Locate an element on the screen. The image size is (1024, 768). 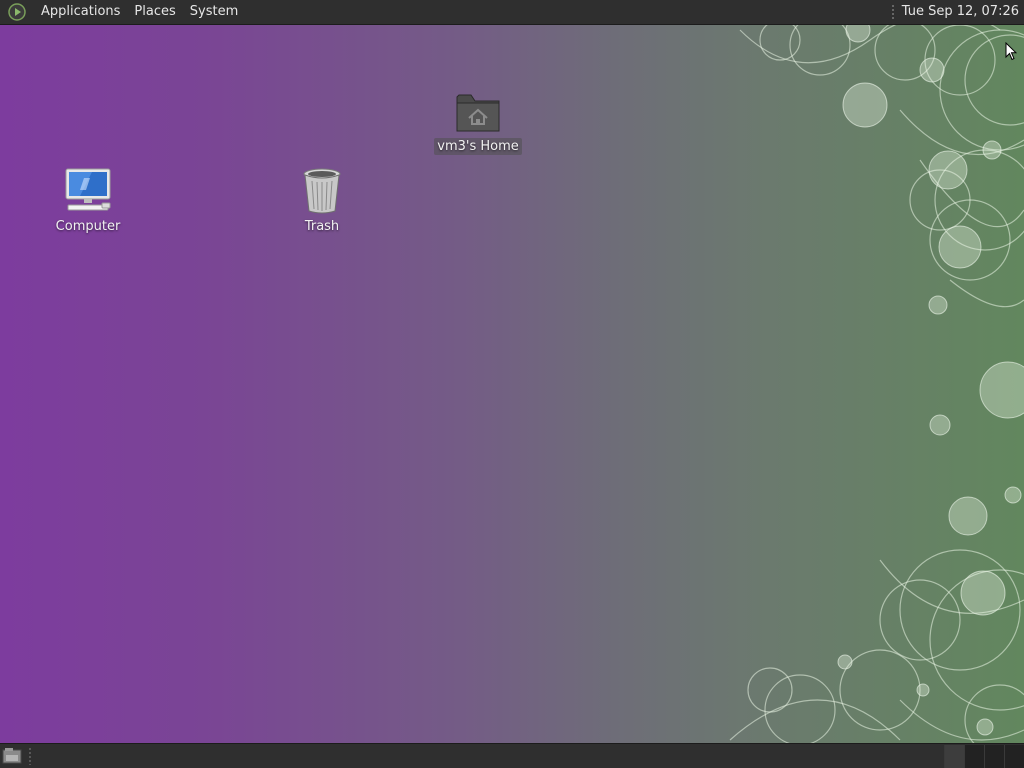
menu-places: Places is located at coordinates (154, 12).